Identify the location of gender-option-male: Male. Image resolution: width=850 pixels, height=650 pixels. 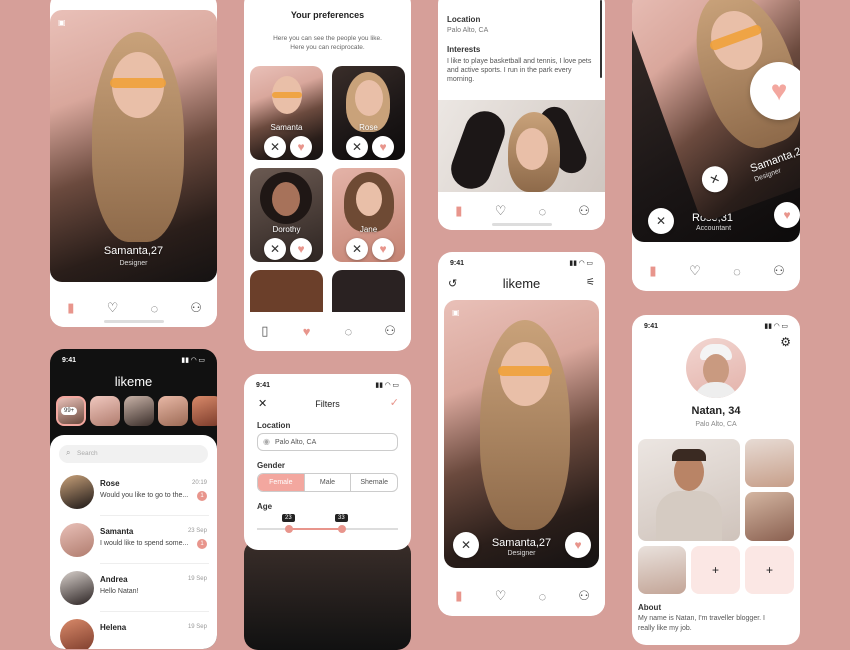
(328, 482).